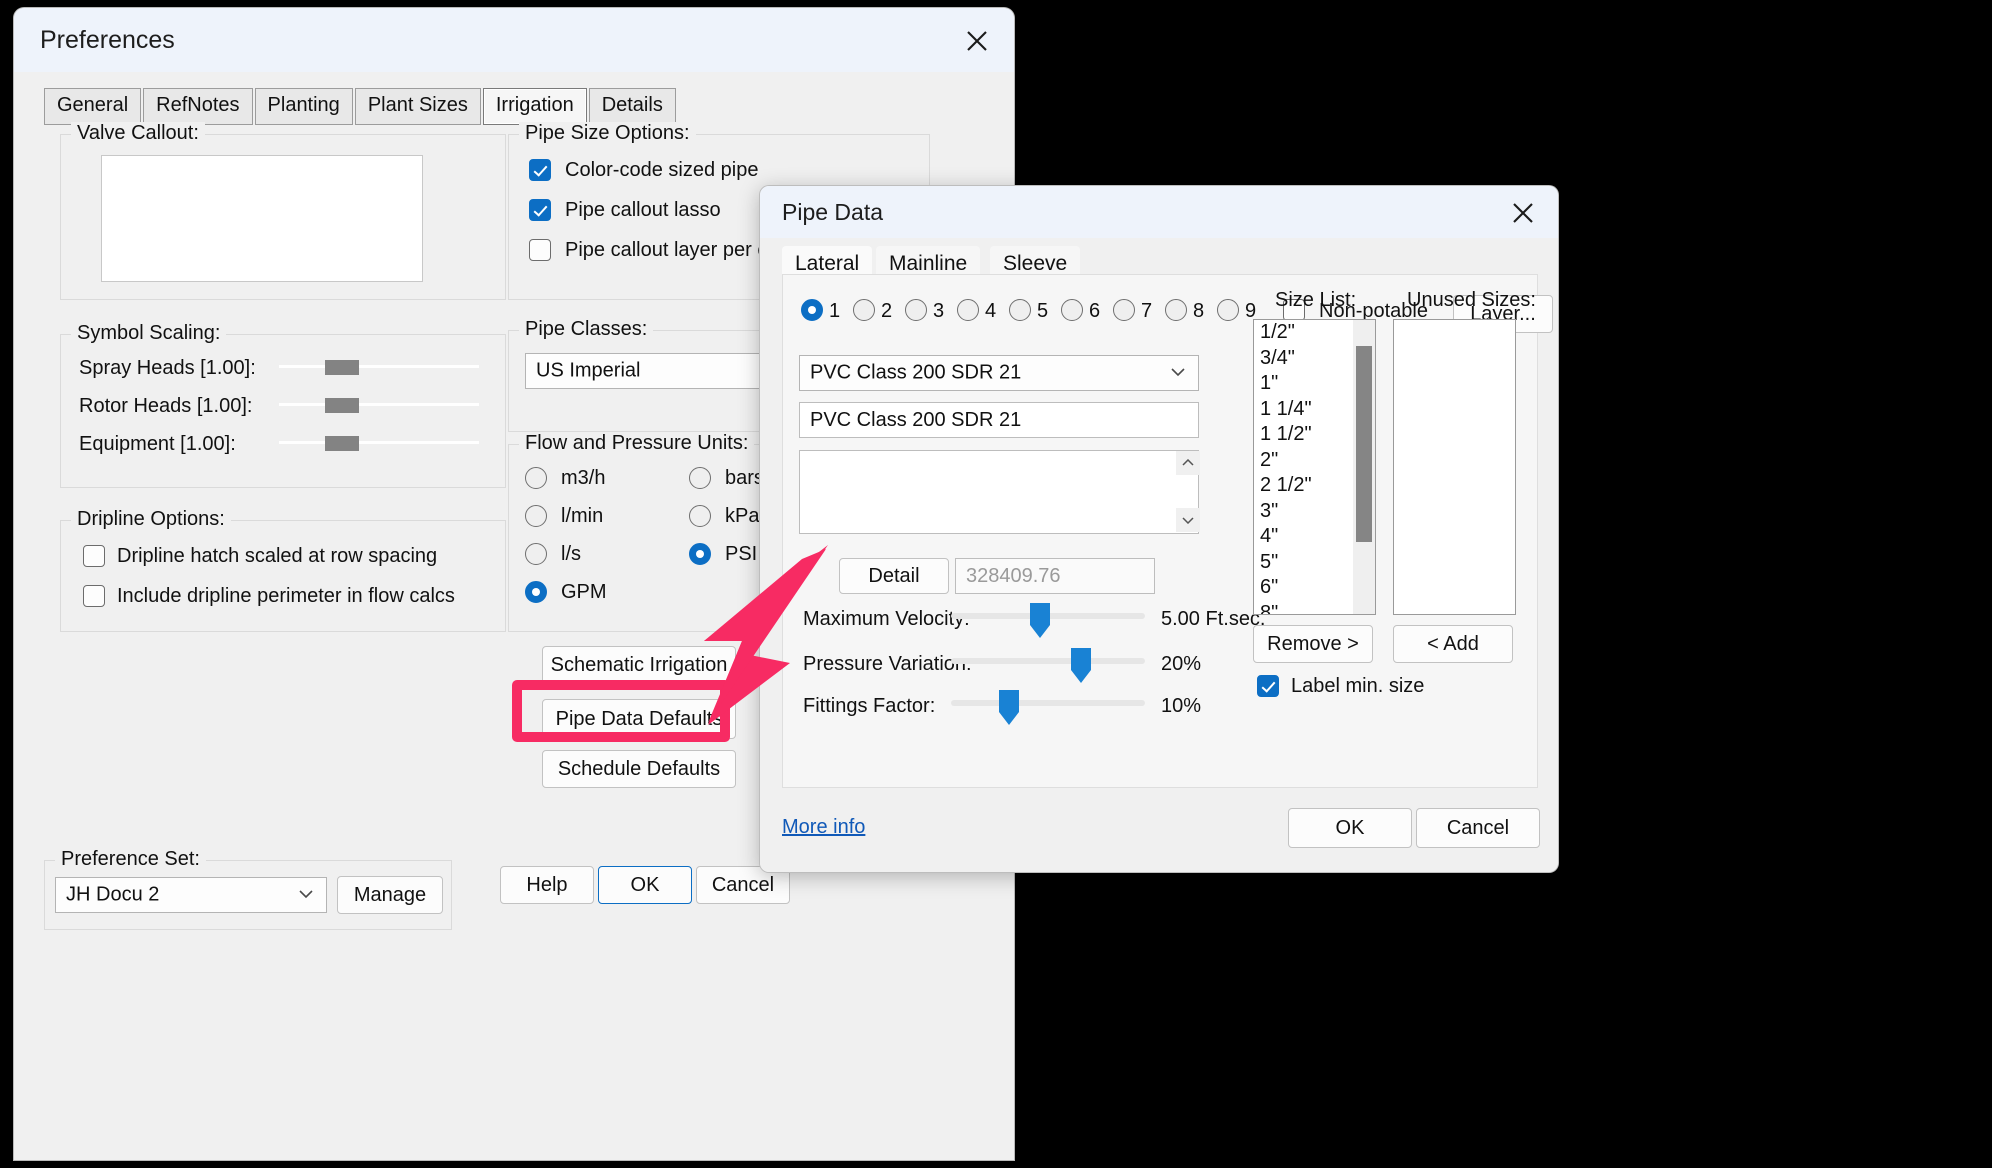 This screenshot has height=1168, width=1992. I want to click on unit-kpa-radio, so click(700, 516).